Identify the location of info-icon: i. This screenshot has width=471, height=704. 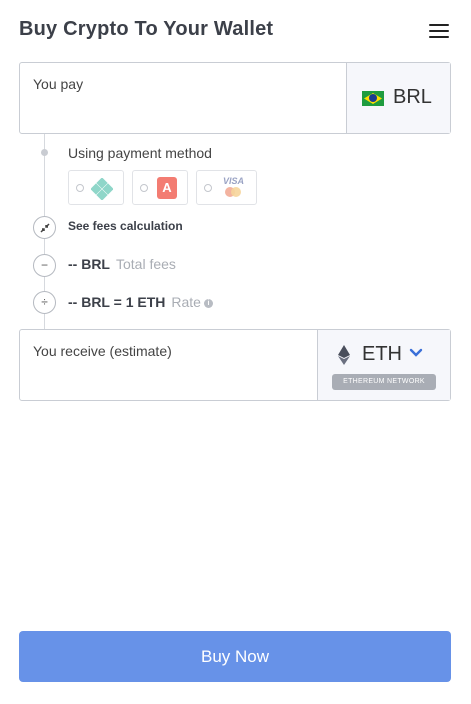
(208, 303).